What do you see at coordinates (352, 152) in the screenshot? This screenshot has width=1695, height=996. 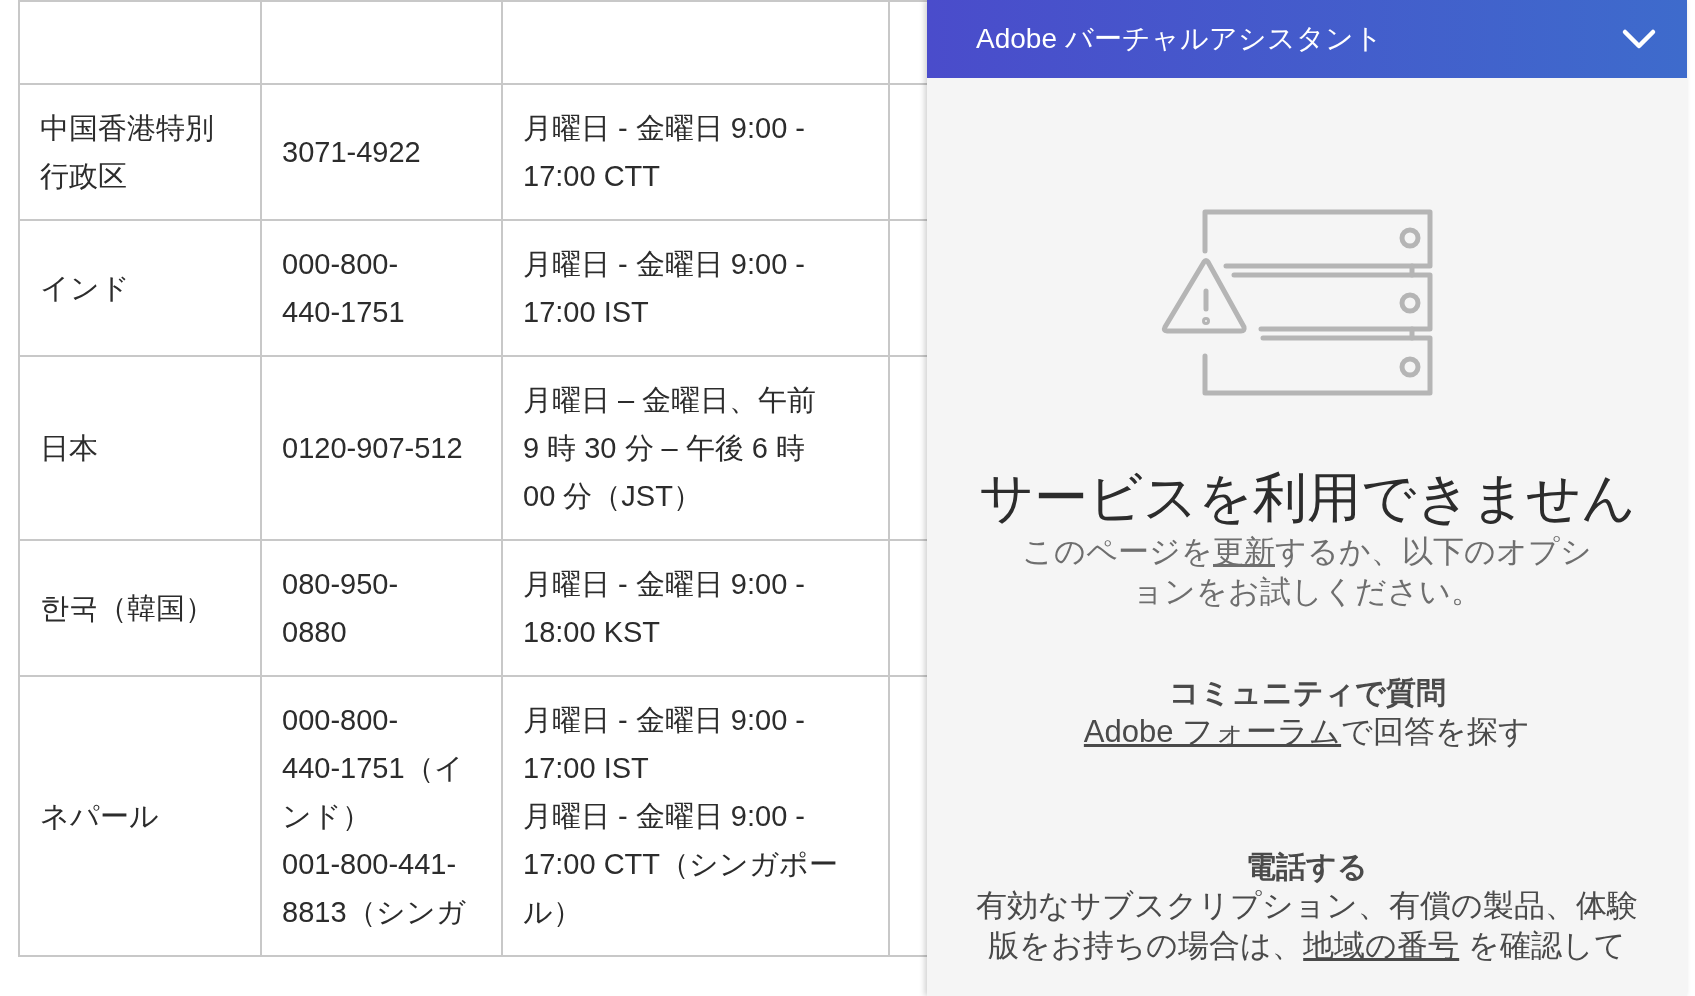 I see `table-cell-text: 3071-4922` at bounding box center [352, 152].